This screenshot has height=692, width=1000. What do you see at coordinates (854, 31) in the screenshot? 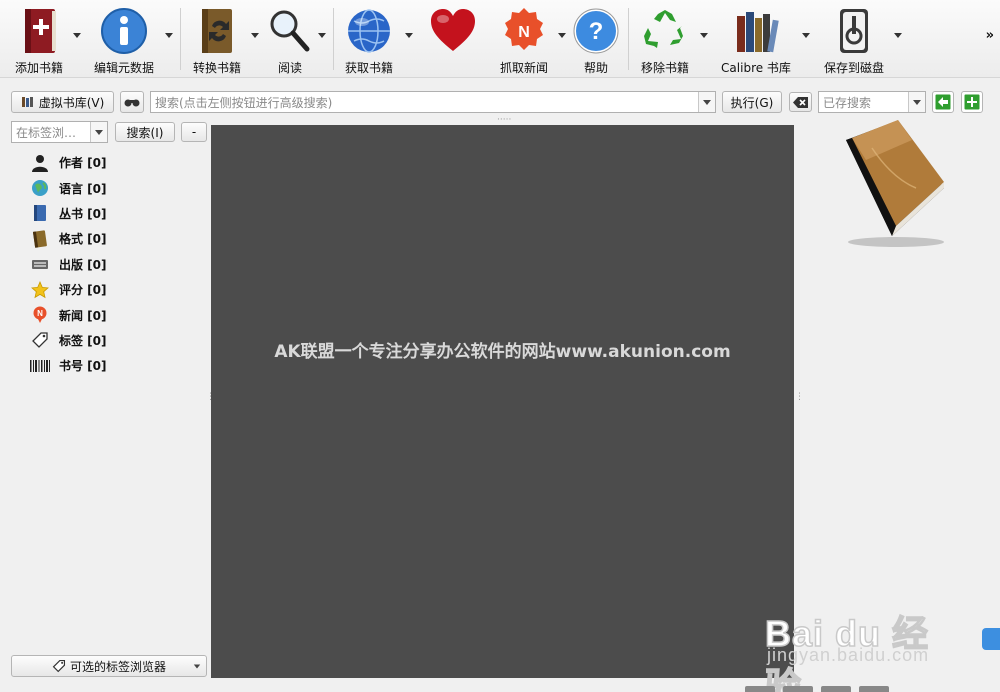
I see `save-disk-icon` at bounding box center [854, 31].